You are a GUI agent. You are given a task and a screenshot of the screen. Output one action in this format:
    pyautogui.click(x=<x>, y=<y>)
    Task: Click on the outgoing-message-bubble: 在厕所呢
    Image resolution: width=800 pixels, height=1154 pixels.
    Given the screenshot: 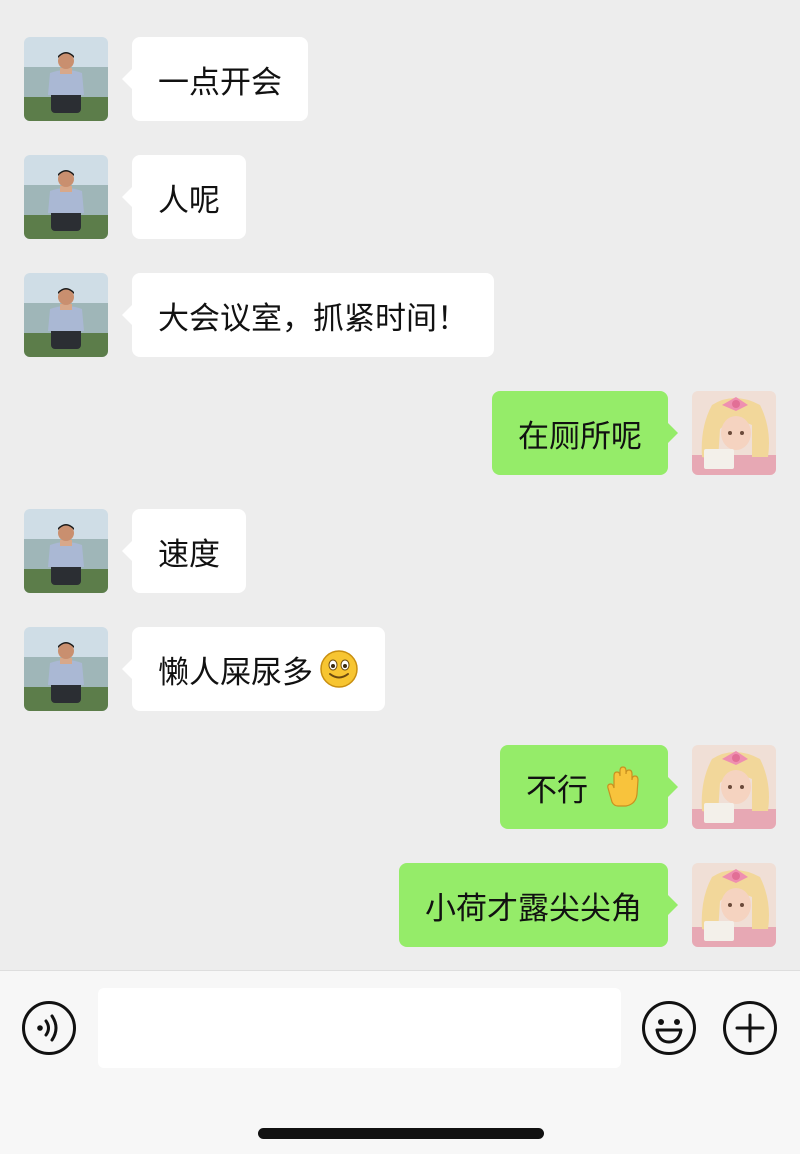 What is the action you would take?
    pyautogui.click(x=585, y=433)
    